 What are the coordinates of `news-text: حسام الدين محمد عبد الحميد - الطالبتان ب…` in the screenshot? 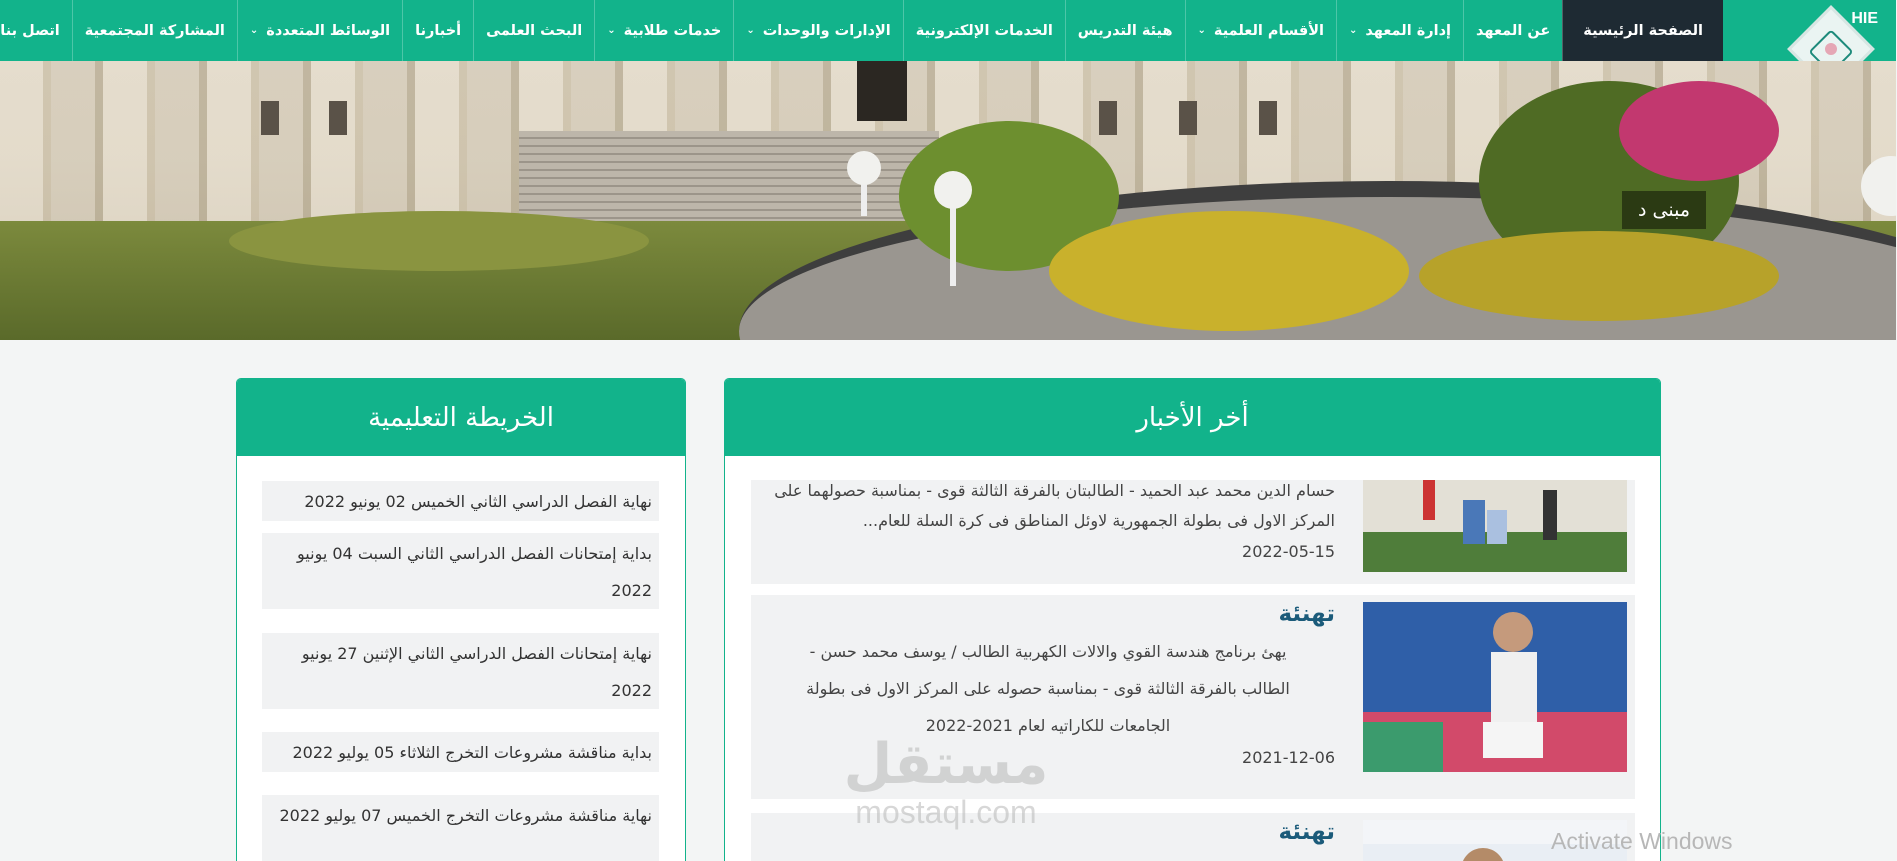 It's located at (1055, 505).